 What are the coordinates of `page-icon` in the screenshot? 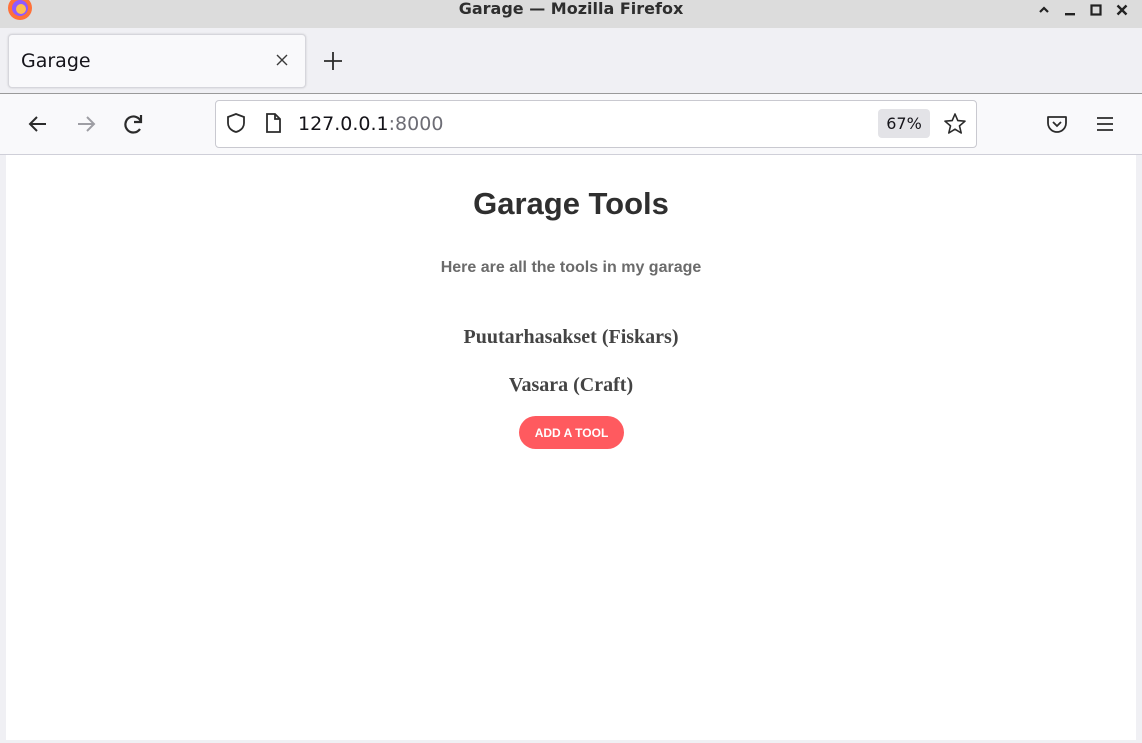 It's located at (273, 123).